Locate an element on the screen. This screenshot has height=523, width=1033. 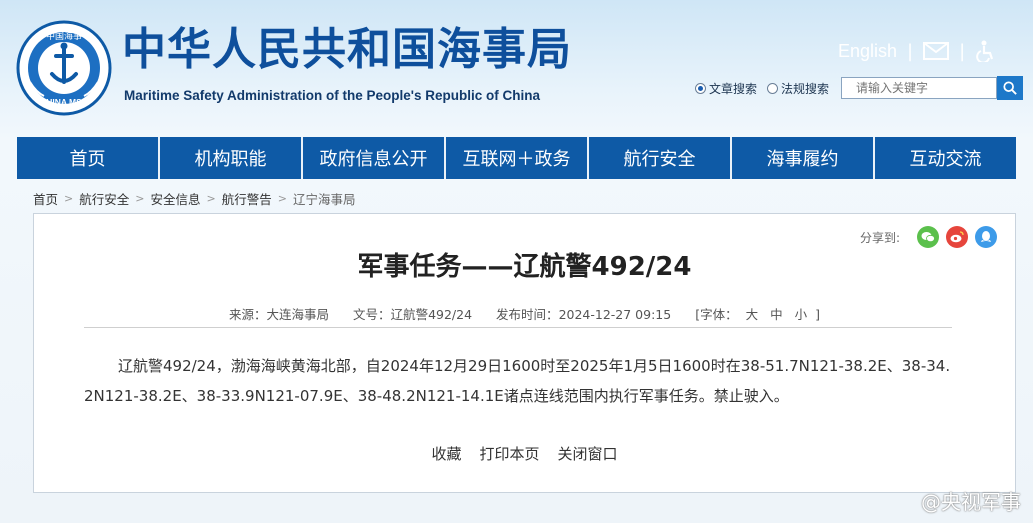
radio-regulation-search: 法规搜索 is located at coordinates (798, 88).